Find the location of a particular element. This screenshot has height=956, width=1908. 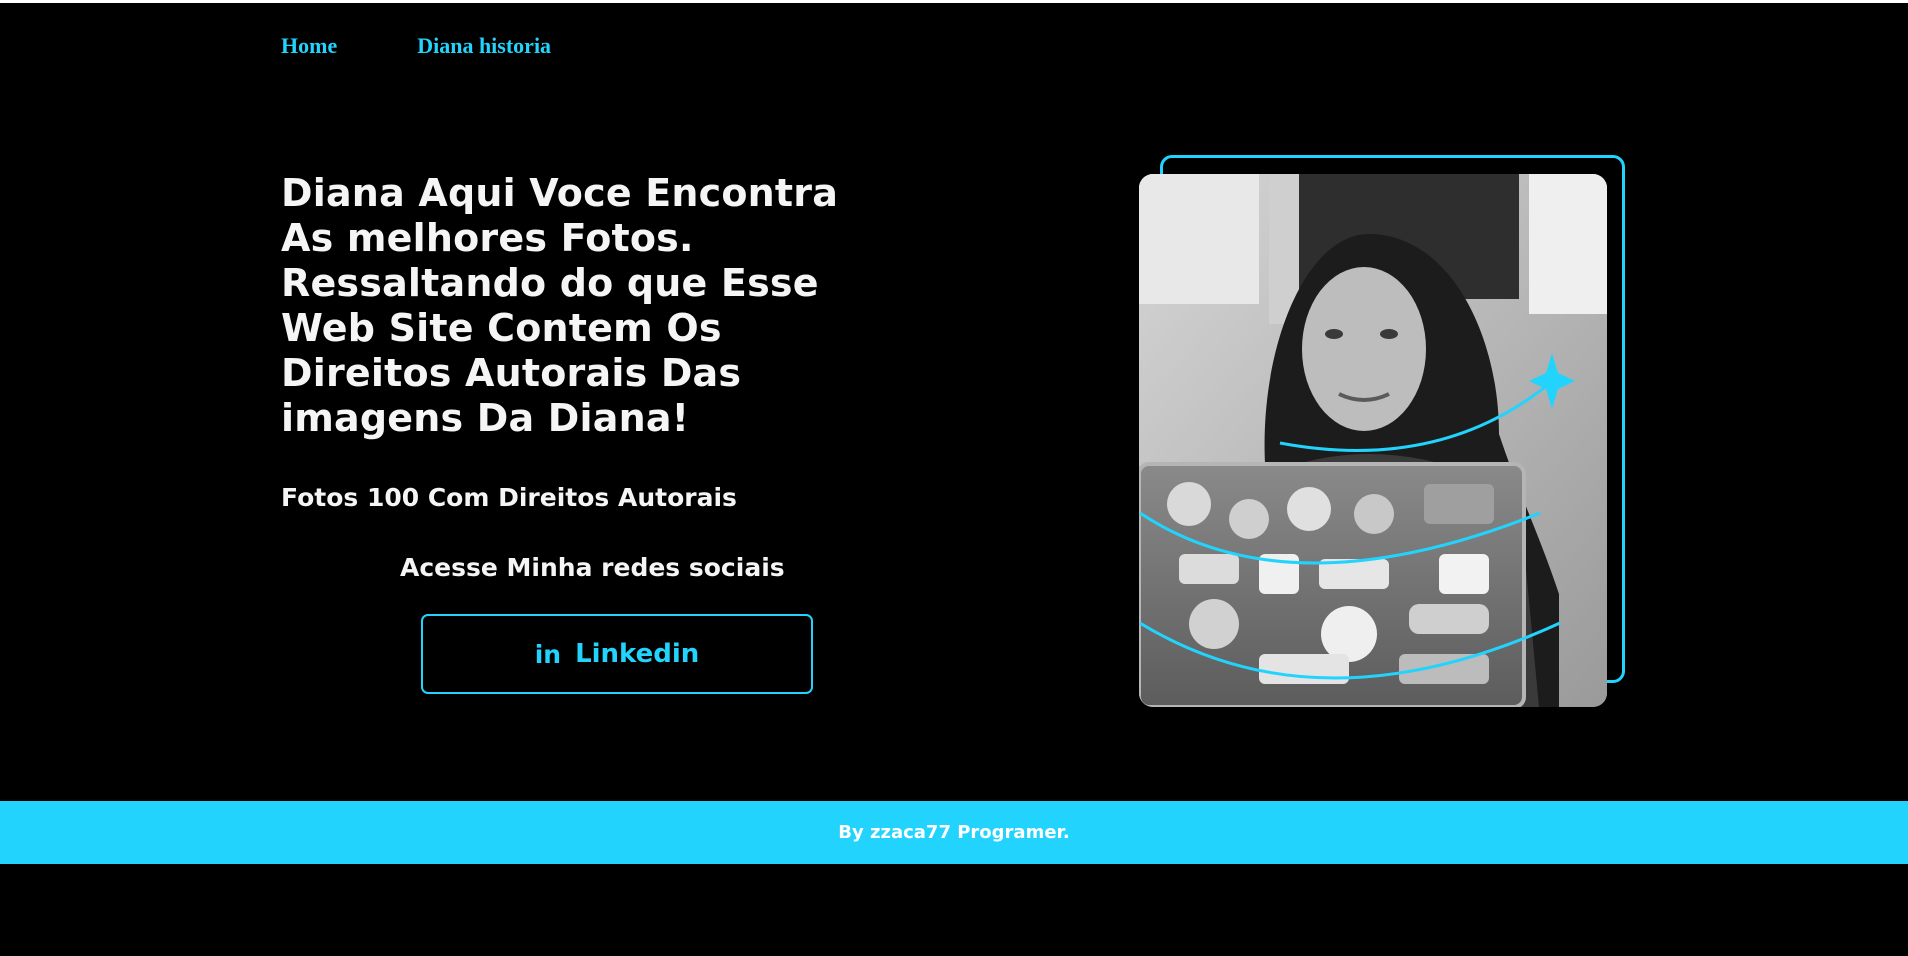

linkedin-button: in Linkedin is located at coordinates (617, 654).